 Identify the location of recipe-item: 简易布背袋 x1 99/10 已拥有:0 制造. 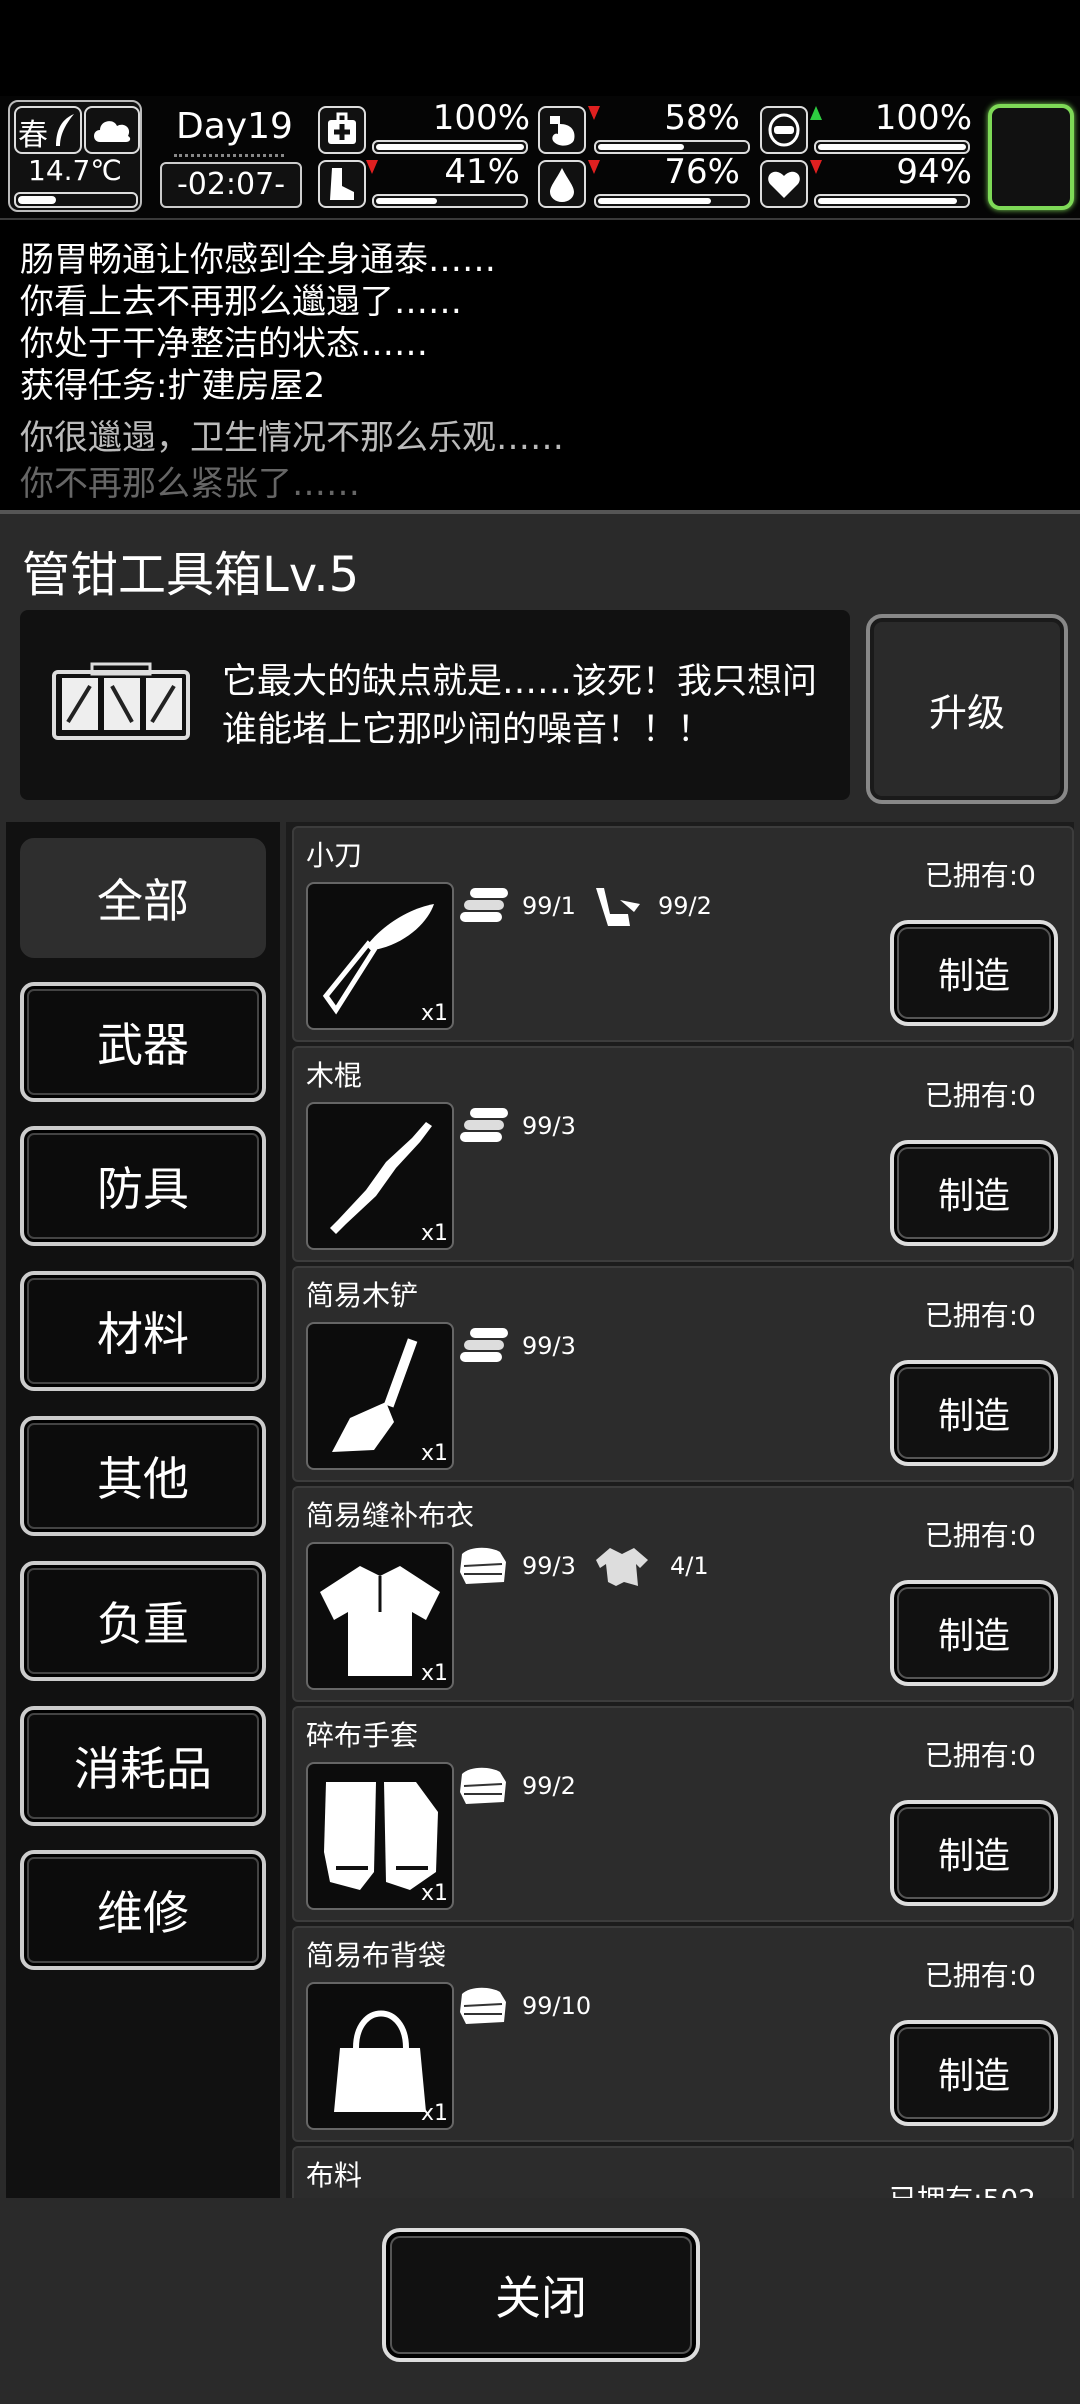
(683, 2034).